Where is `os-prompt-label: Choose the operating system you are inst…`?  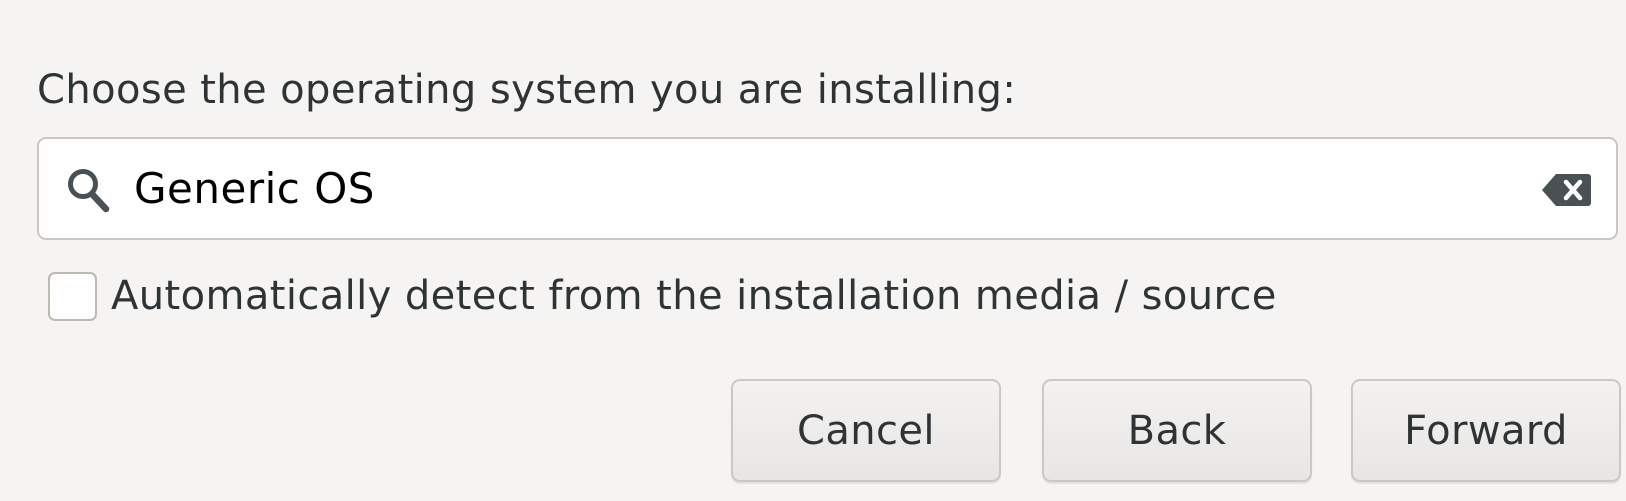 os-prompt-label: Choose the operating system you are inst… is located at coordinates (527, 90).